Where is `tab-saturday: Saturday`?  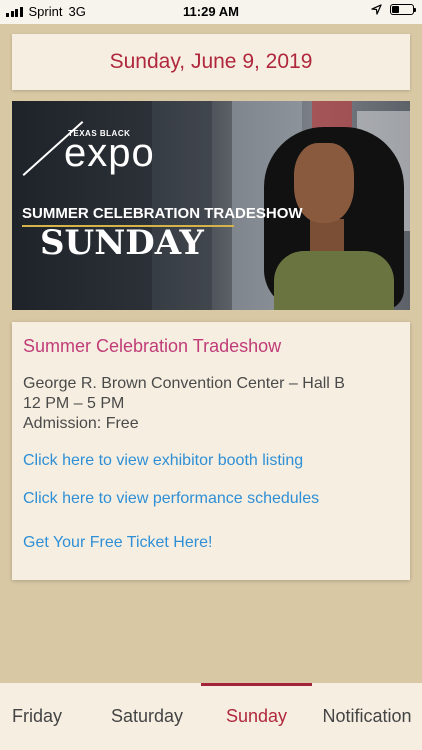 tab-saturday: Saturday is located at coordinates (147, 716).